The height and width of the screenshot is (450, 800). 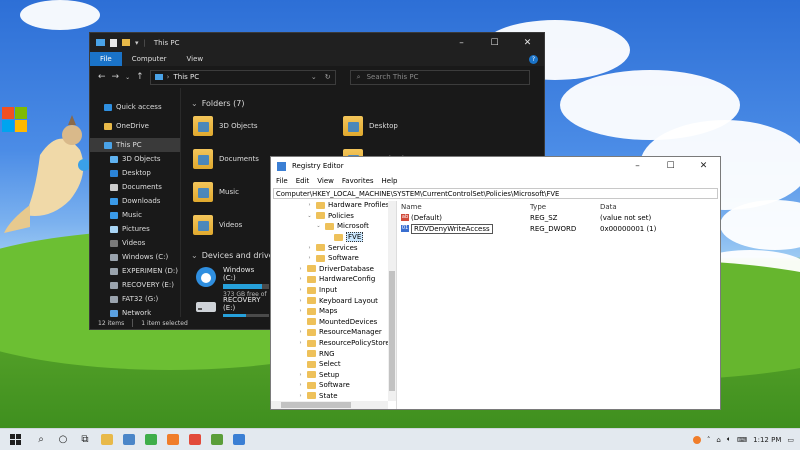 I want to click on column-name: Name, so click(x=463, y=207).